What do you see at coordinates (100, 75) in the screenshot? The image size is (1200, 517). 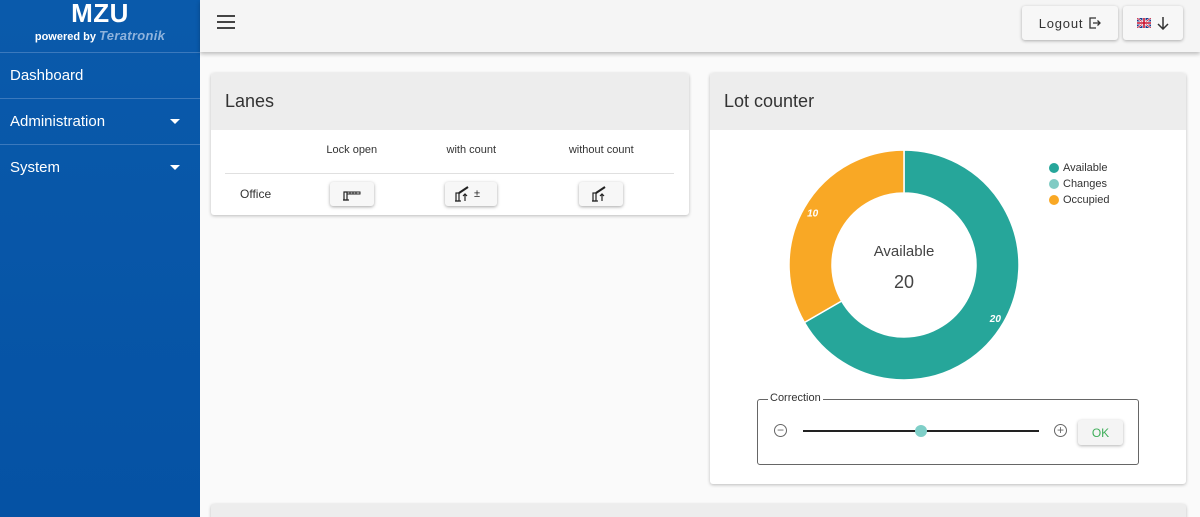 I see `sidebar-item-dashboard: Dashboard` at bounding box center [100, 75].